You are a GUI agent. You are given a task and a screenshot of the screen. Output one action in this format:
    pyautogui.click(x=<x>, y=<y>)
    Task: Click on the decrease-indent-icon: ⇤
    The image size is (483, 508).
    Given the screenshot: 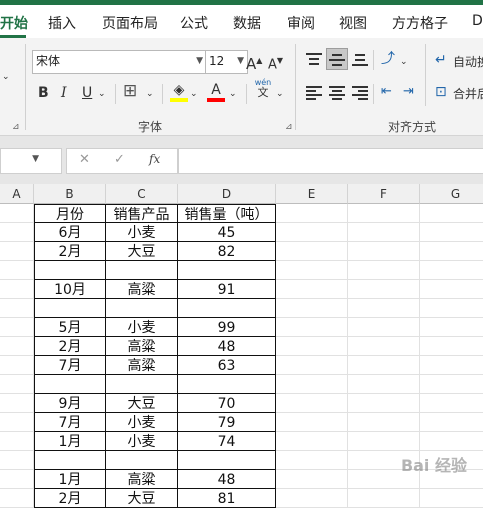 What is the action you would take?
    pyautogui.click(x=386, y=92)
    